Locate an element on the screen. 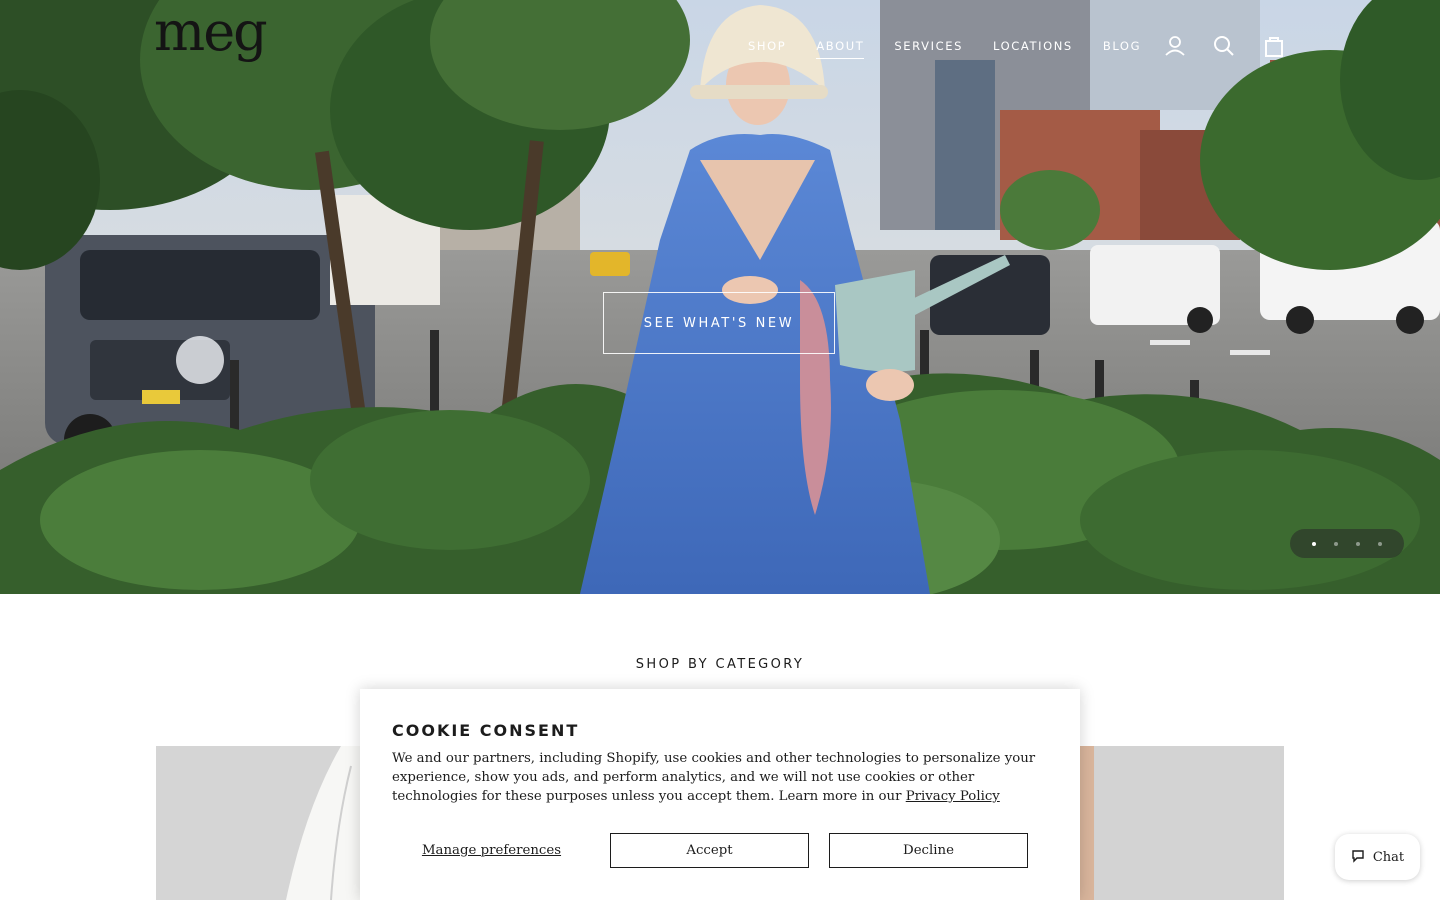 This screenshot has width=1440, height=900. nav-item-services: SERVICES is located at coordinates (928, 48).